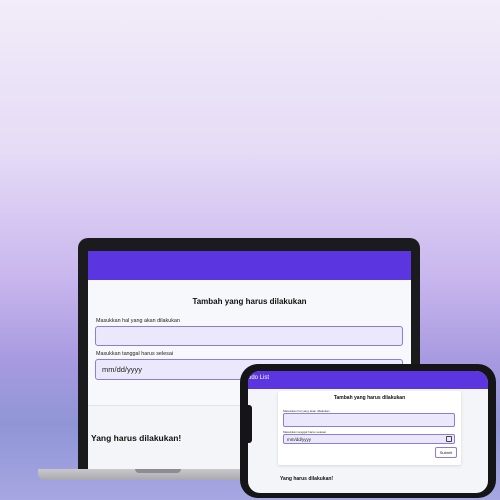  Describe the element at coordinates (135, 354) in the screenshot. I see `date-label: Masukkan tanggal harus selesai` at that location.